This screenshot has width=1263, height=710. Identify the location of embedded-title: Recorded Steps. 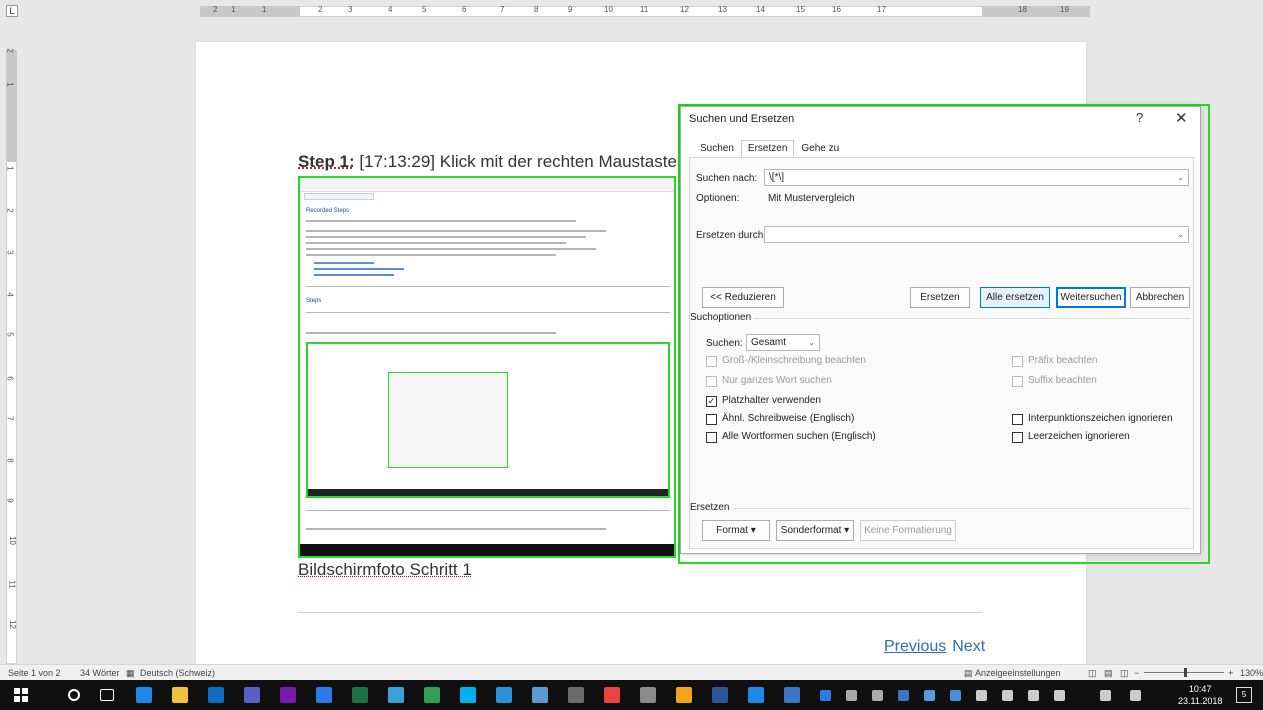
(328, 211).